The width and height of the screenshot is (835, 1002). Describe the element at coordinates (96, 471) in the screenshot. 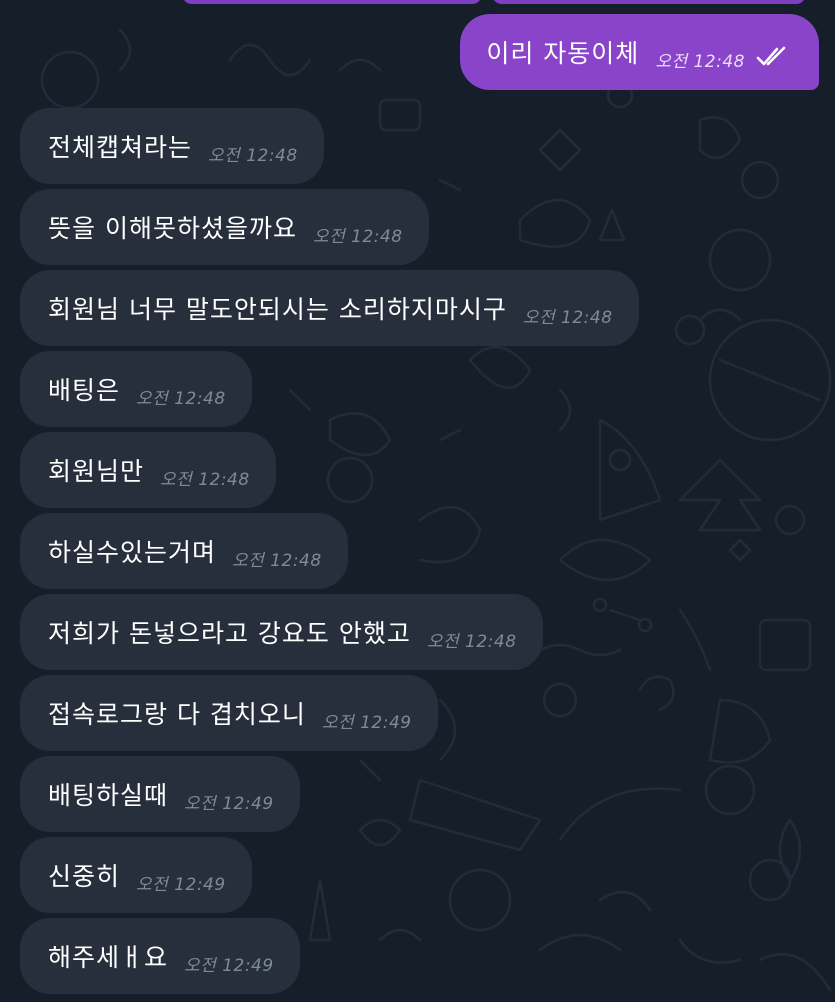

I see `message-text: 회원님만` at that location.